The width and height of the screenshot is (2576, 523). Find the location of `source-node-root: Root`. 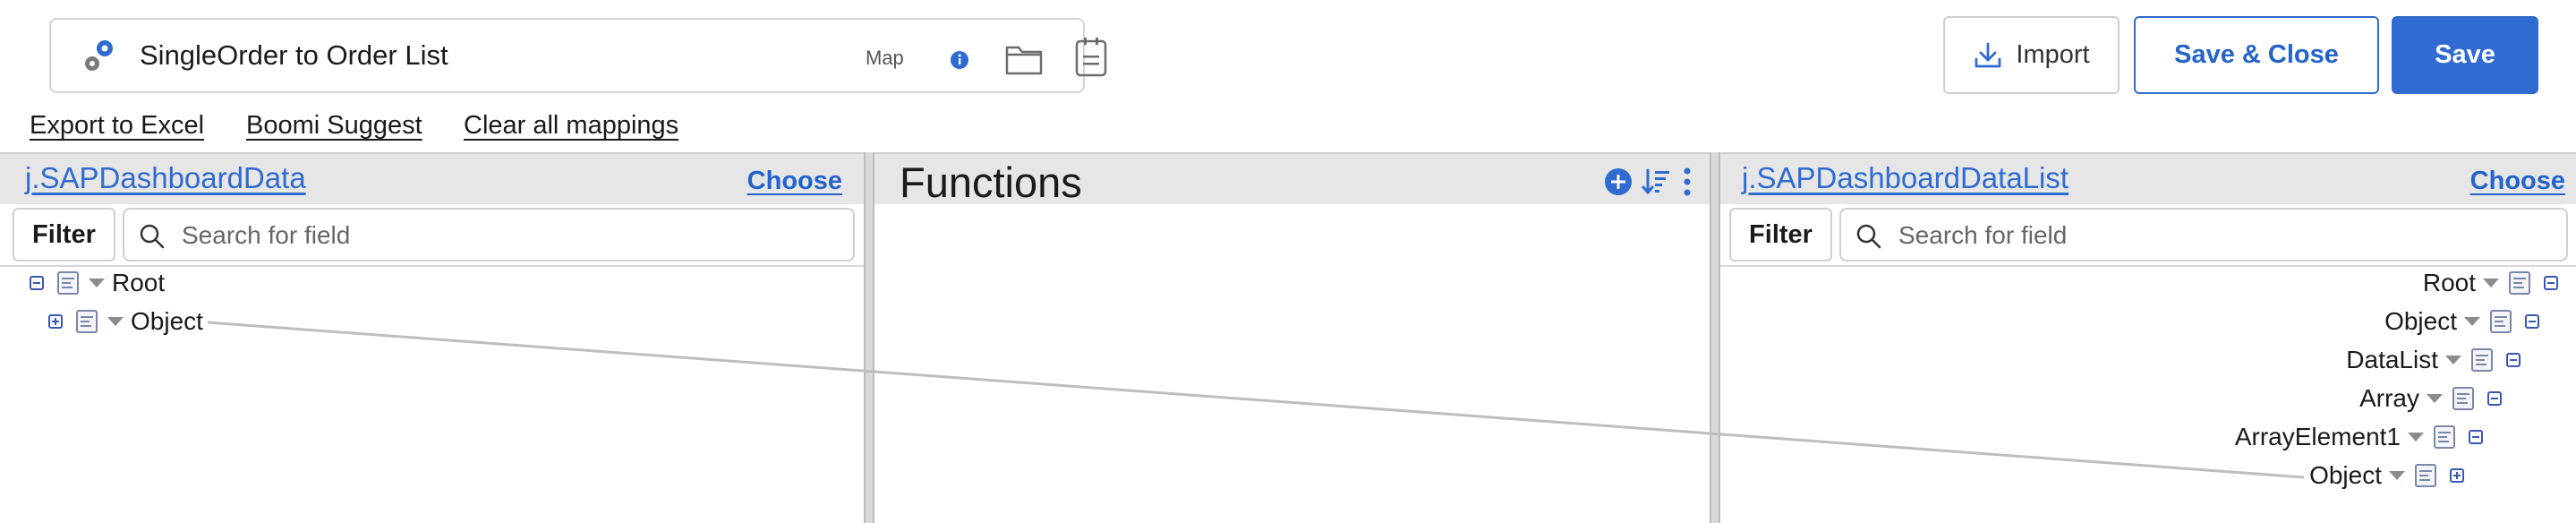

source-node-root: Root is located at coordinates (101, 283).